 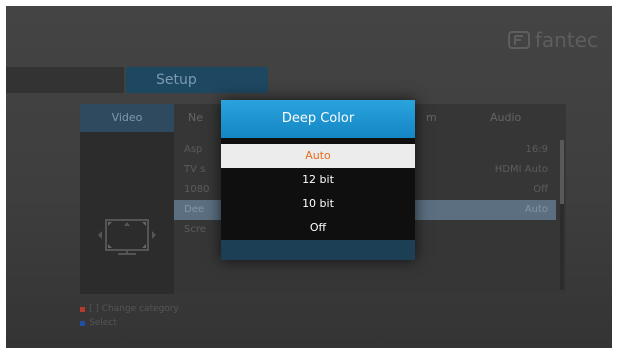 What do you see at coordinates (197, 80) in the screenshot?
I see `page-title: Setup` at bounding box center [197, 80].